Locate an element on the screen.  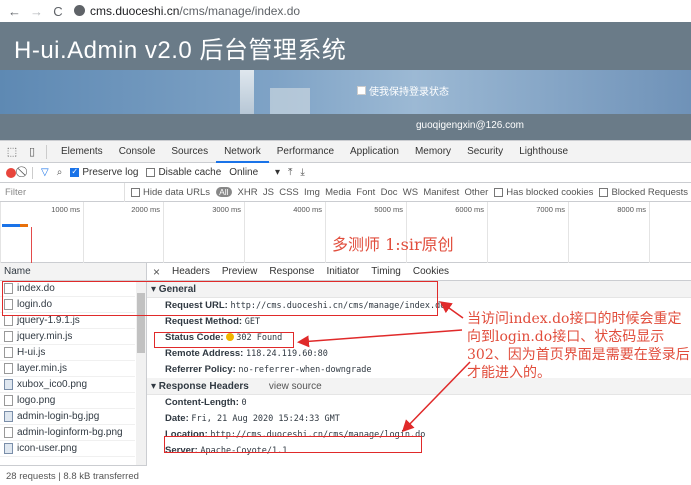
header-value: GET is located at coordinates (252, 322).